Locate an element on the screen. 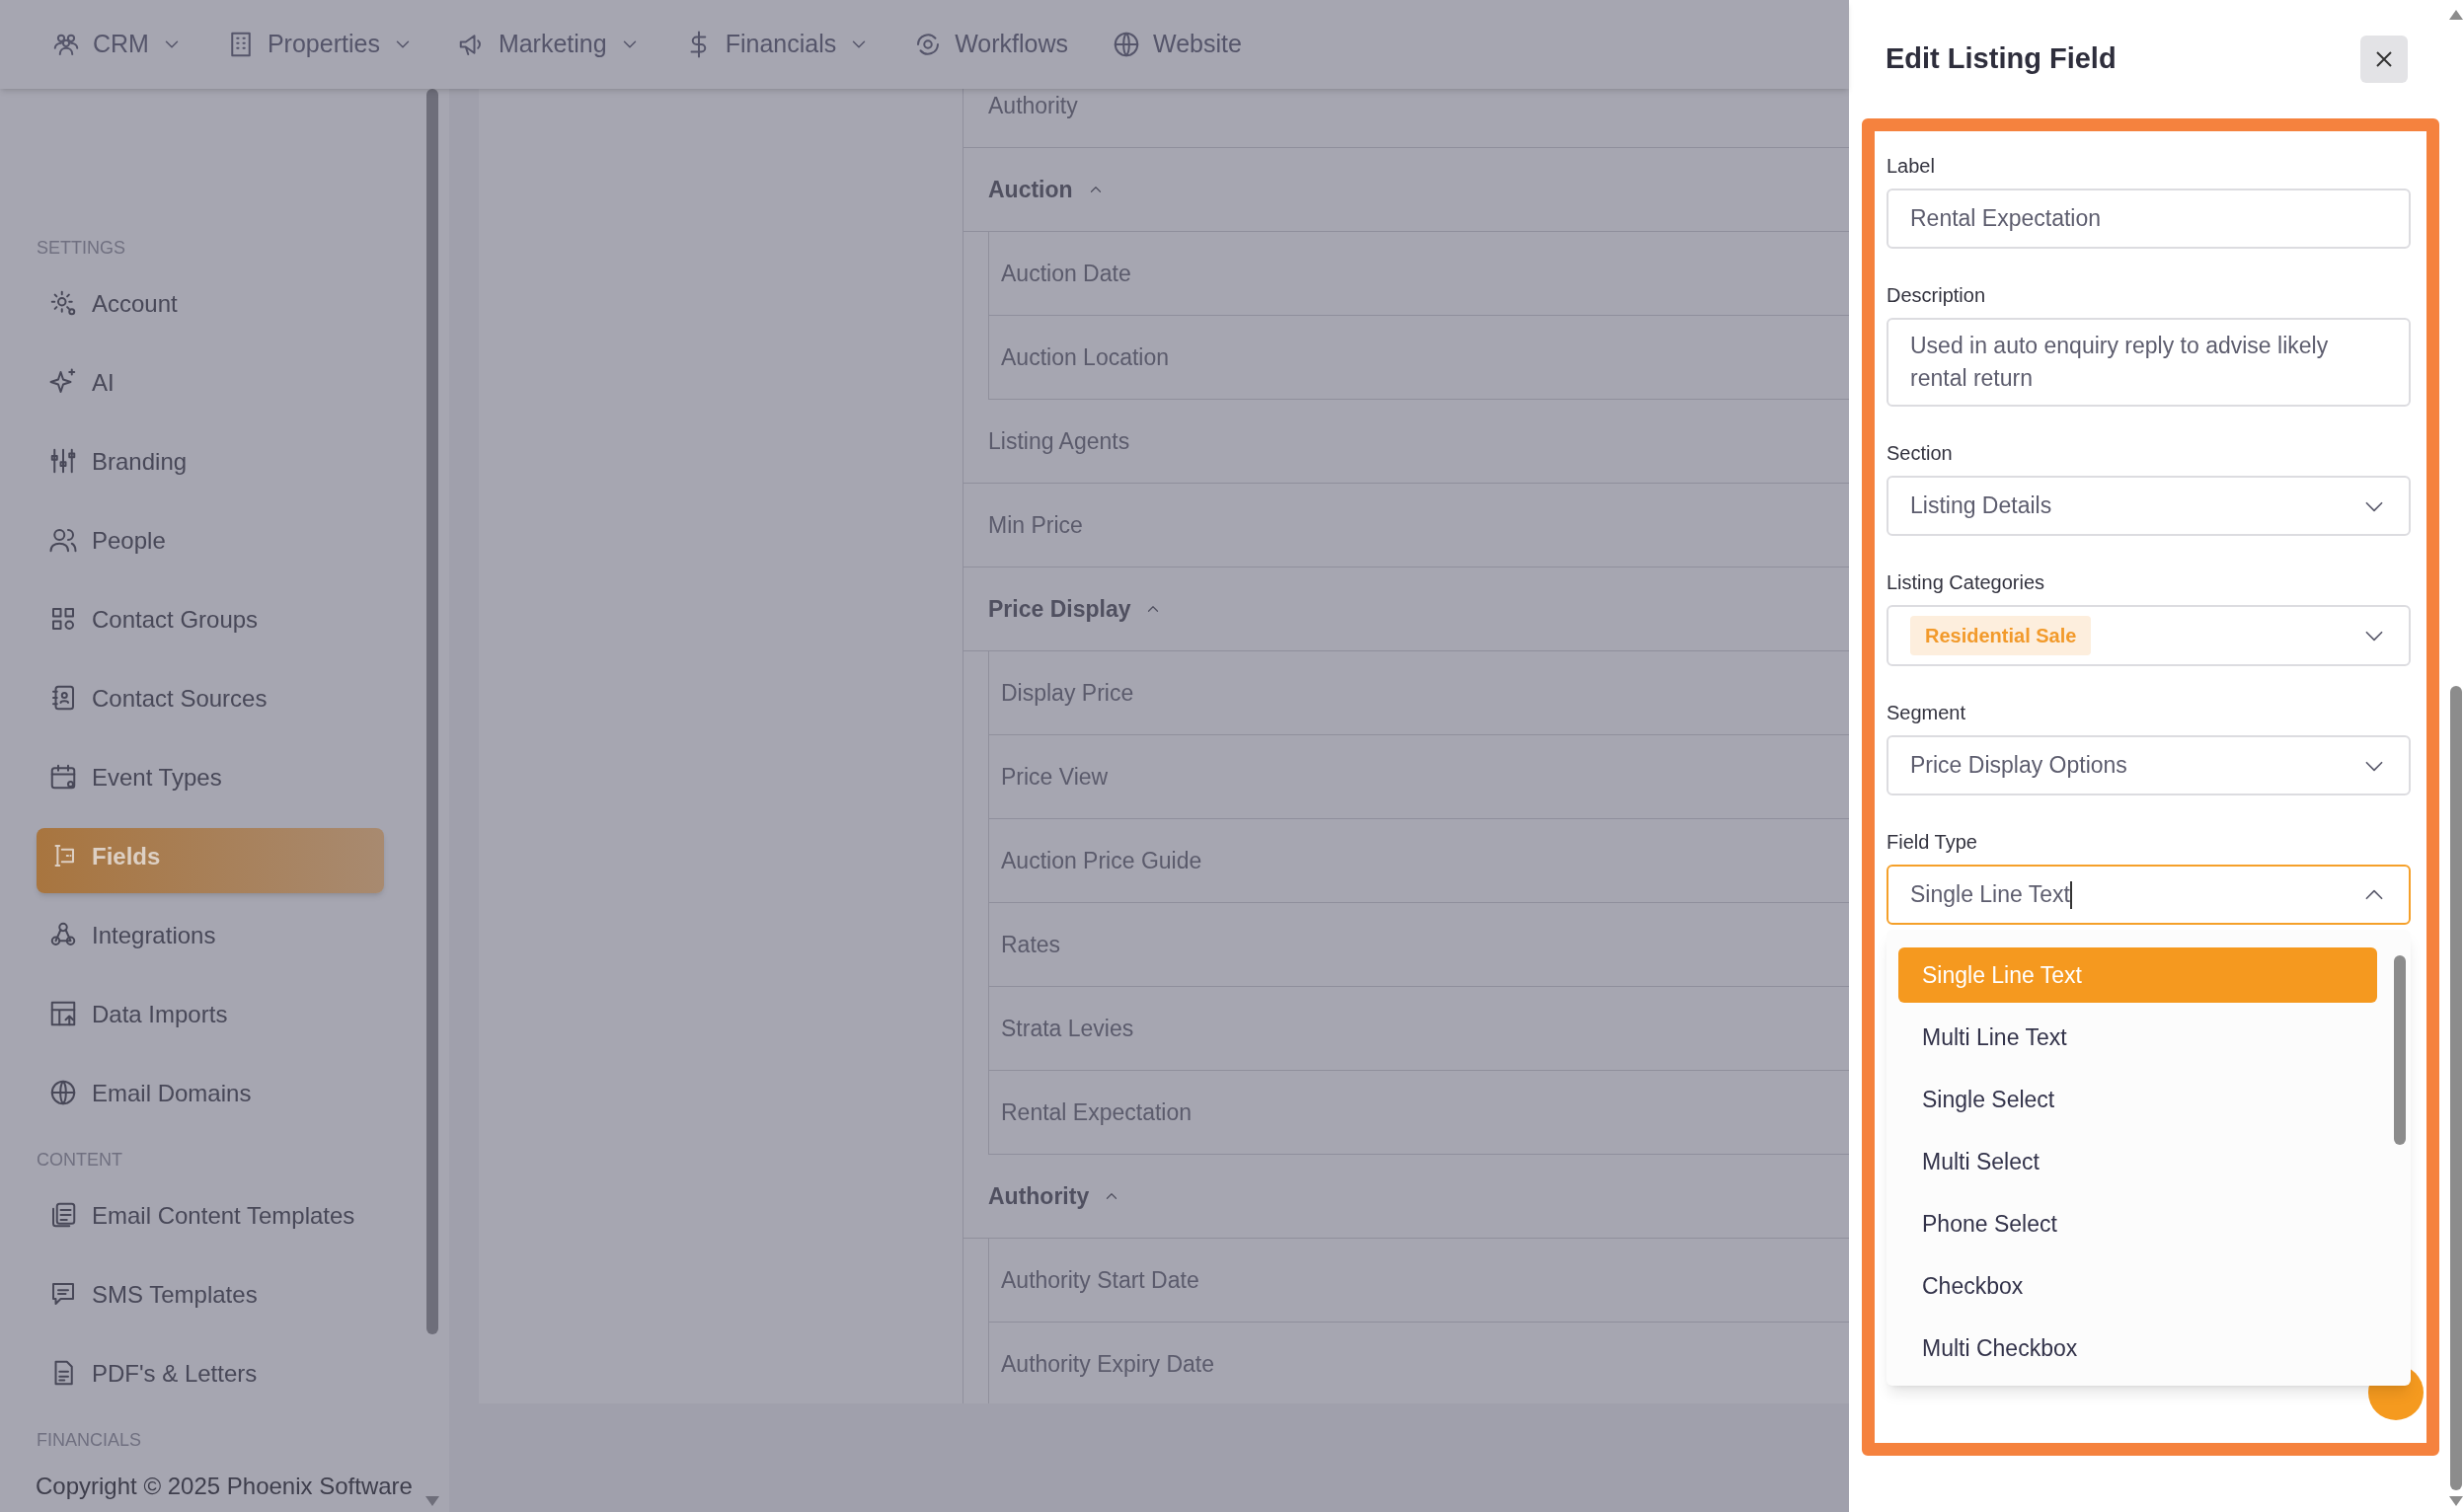  field-row-label: Auction Date is located at coordinates (1066, 273).